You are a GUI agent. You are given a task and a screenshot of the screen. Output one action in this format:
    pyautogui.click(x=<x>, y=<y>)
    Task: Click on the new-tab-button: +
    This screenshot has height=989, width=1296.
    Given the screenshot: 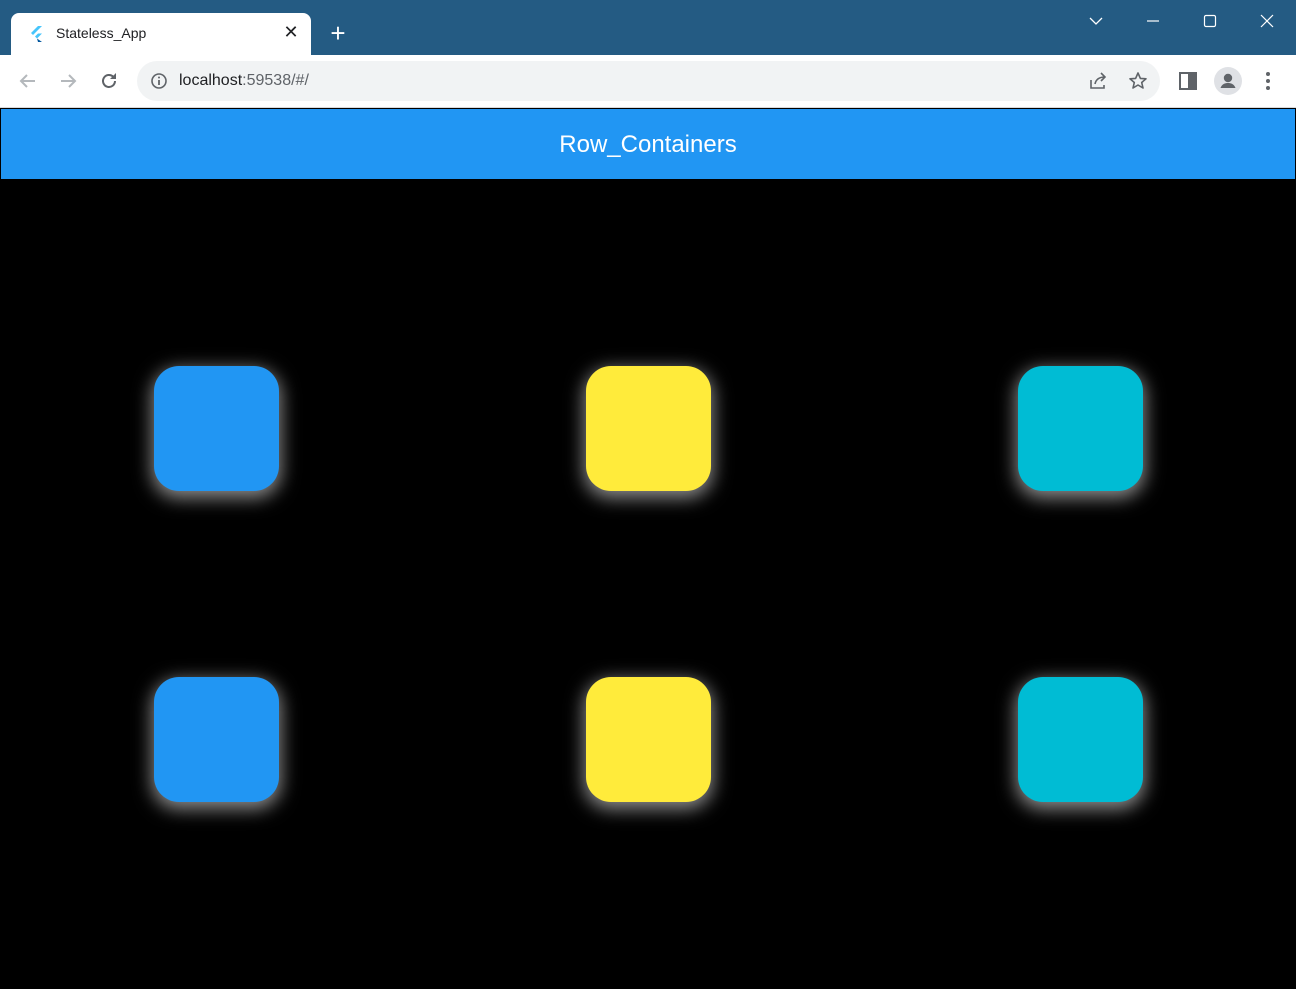 What is the action you would take?
    pyautogui.click(x=338, y=33)
    